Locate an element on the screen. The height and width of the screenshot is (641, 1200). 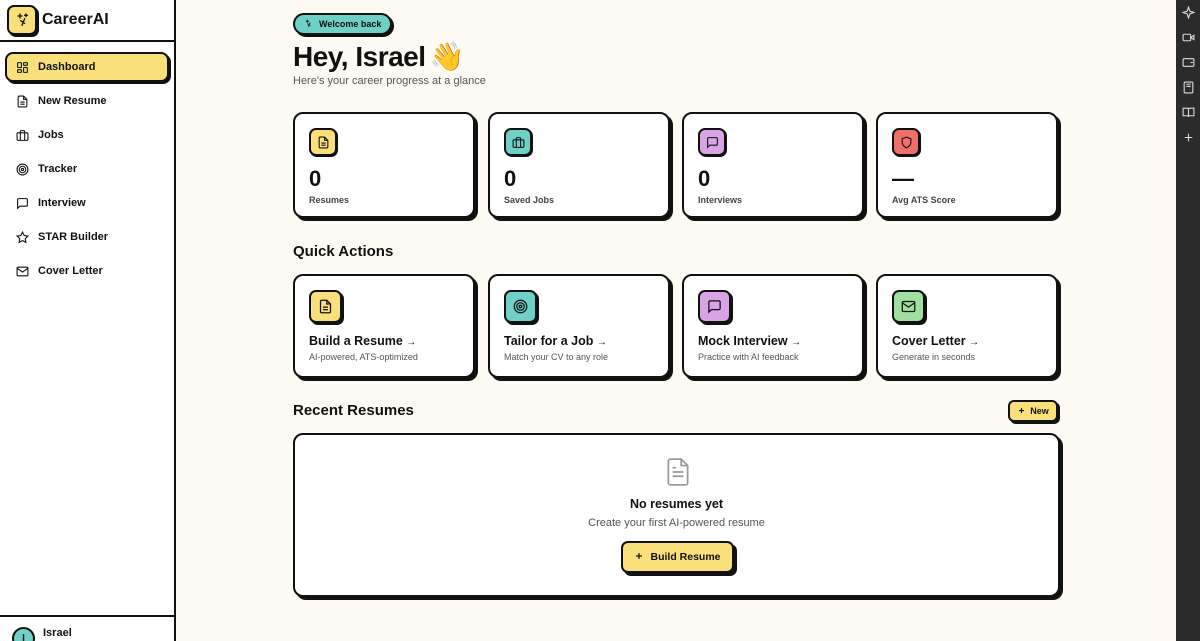
welcome-badge: Welcome back is located at coordinates (343, 24).